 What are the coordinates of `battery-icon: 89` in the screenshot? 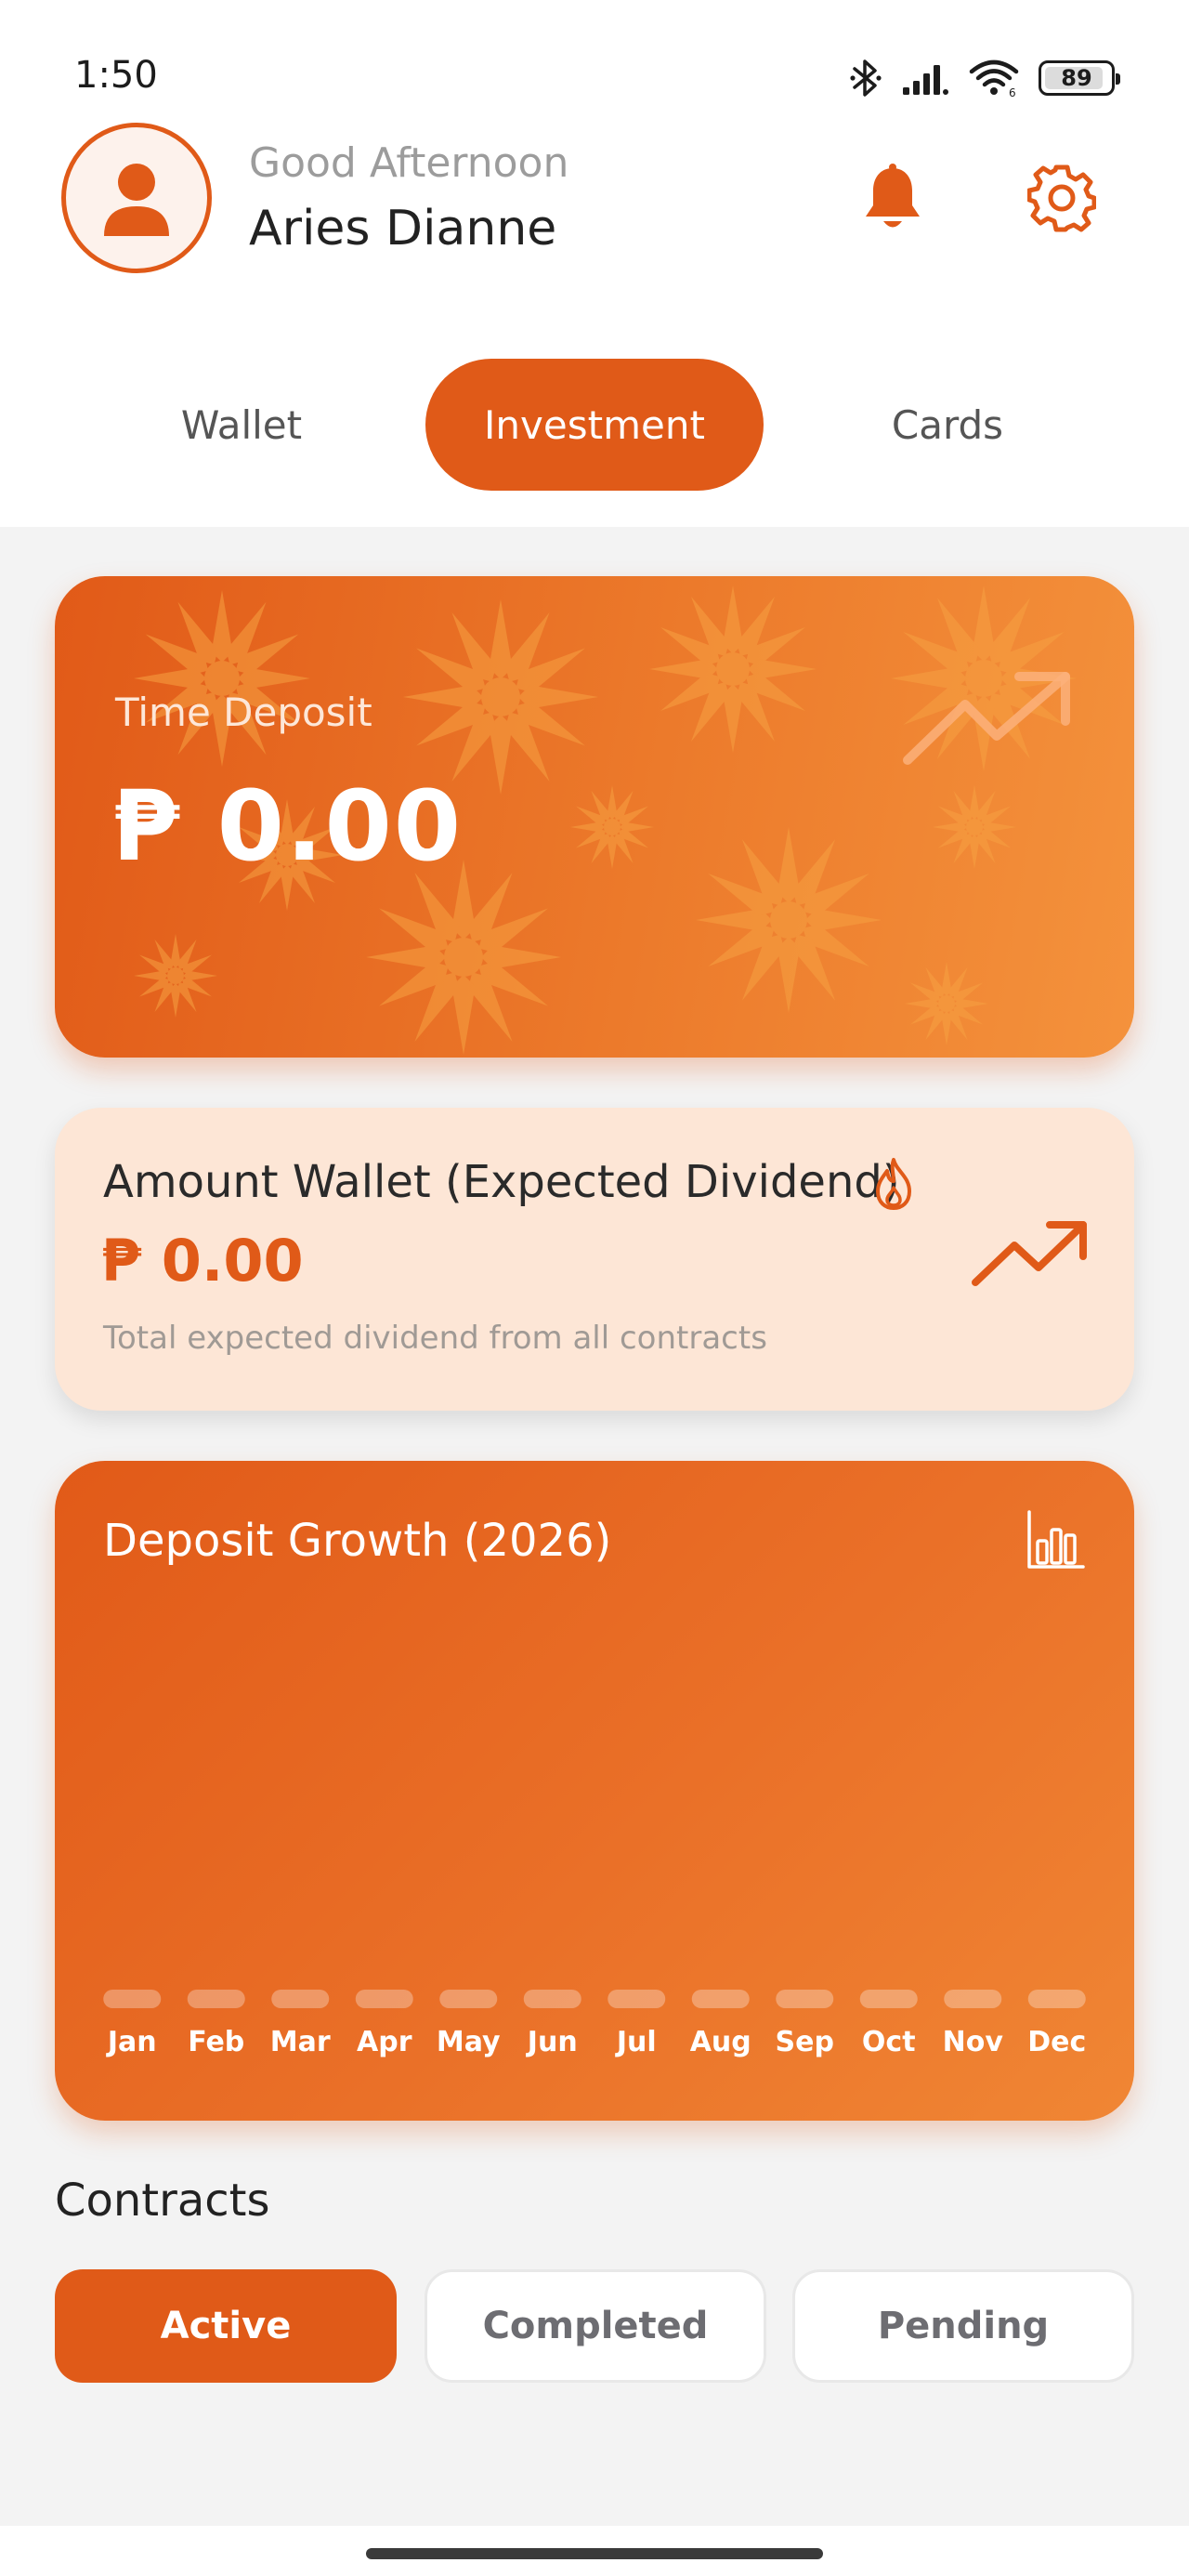 It's located at (1079, 78).